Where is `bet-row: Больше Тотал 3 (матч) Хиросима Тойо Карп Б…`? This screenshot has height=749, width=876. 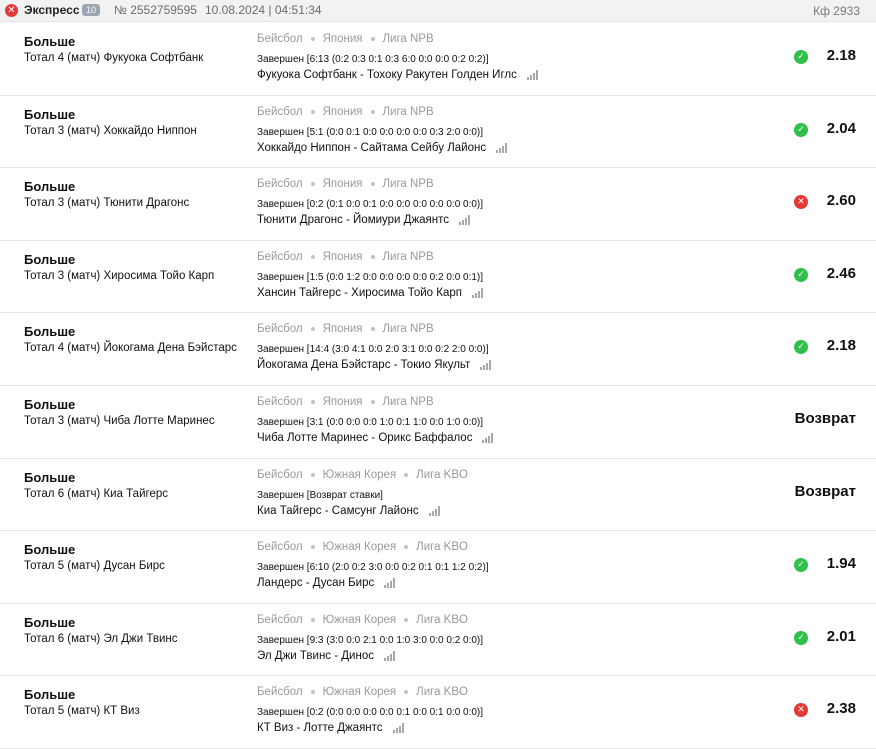 bet-row: Больше Тотал 3 (матч) Хиросима Тойо Карп Б… is located at coordinates (438, 277).